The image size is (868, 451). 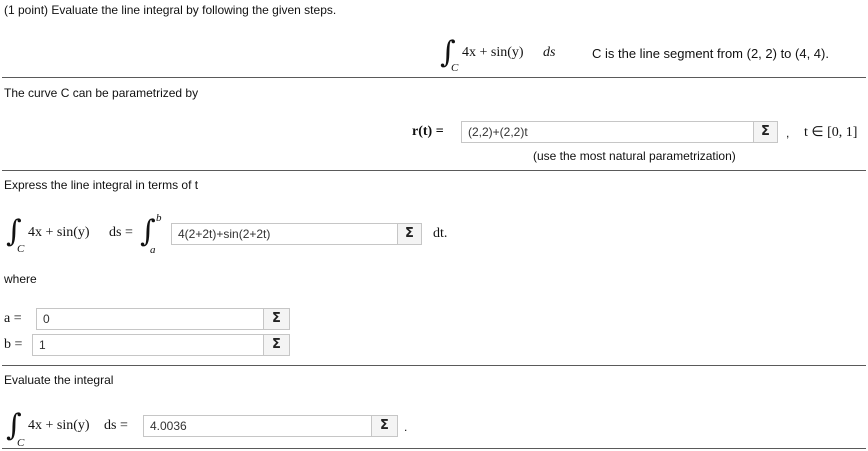 What do you see at coordinates (148, 231) in the screenshot?
I see `definite-integral-sign: ∫` at bounding box center [148, 231].